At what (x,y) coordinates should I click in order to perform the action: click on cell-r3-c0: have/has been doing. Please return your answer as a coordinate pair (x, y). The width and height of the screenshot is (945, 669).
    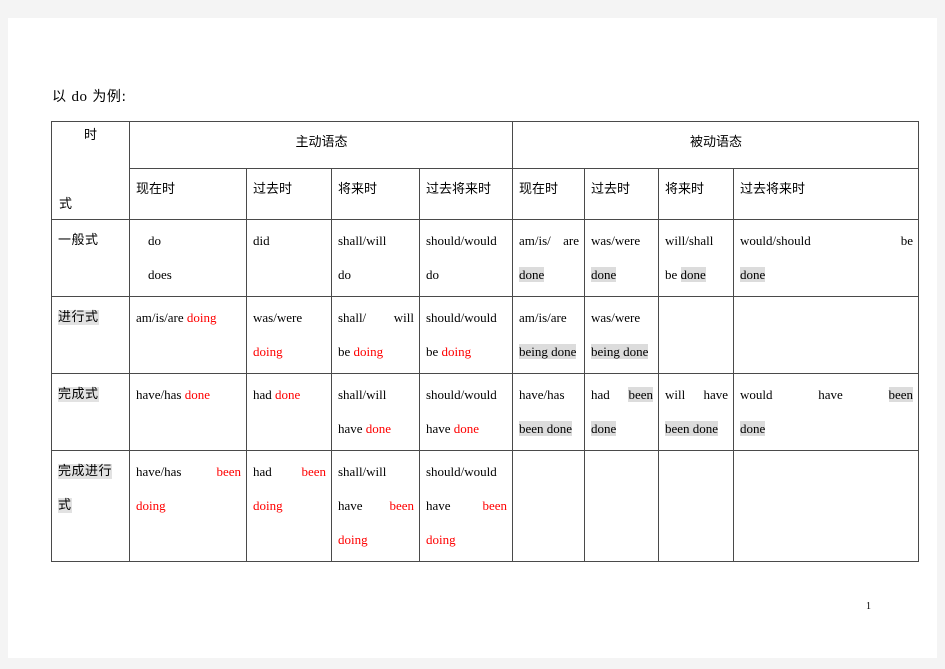
    Looking at the image, I should click on (188, 506).